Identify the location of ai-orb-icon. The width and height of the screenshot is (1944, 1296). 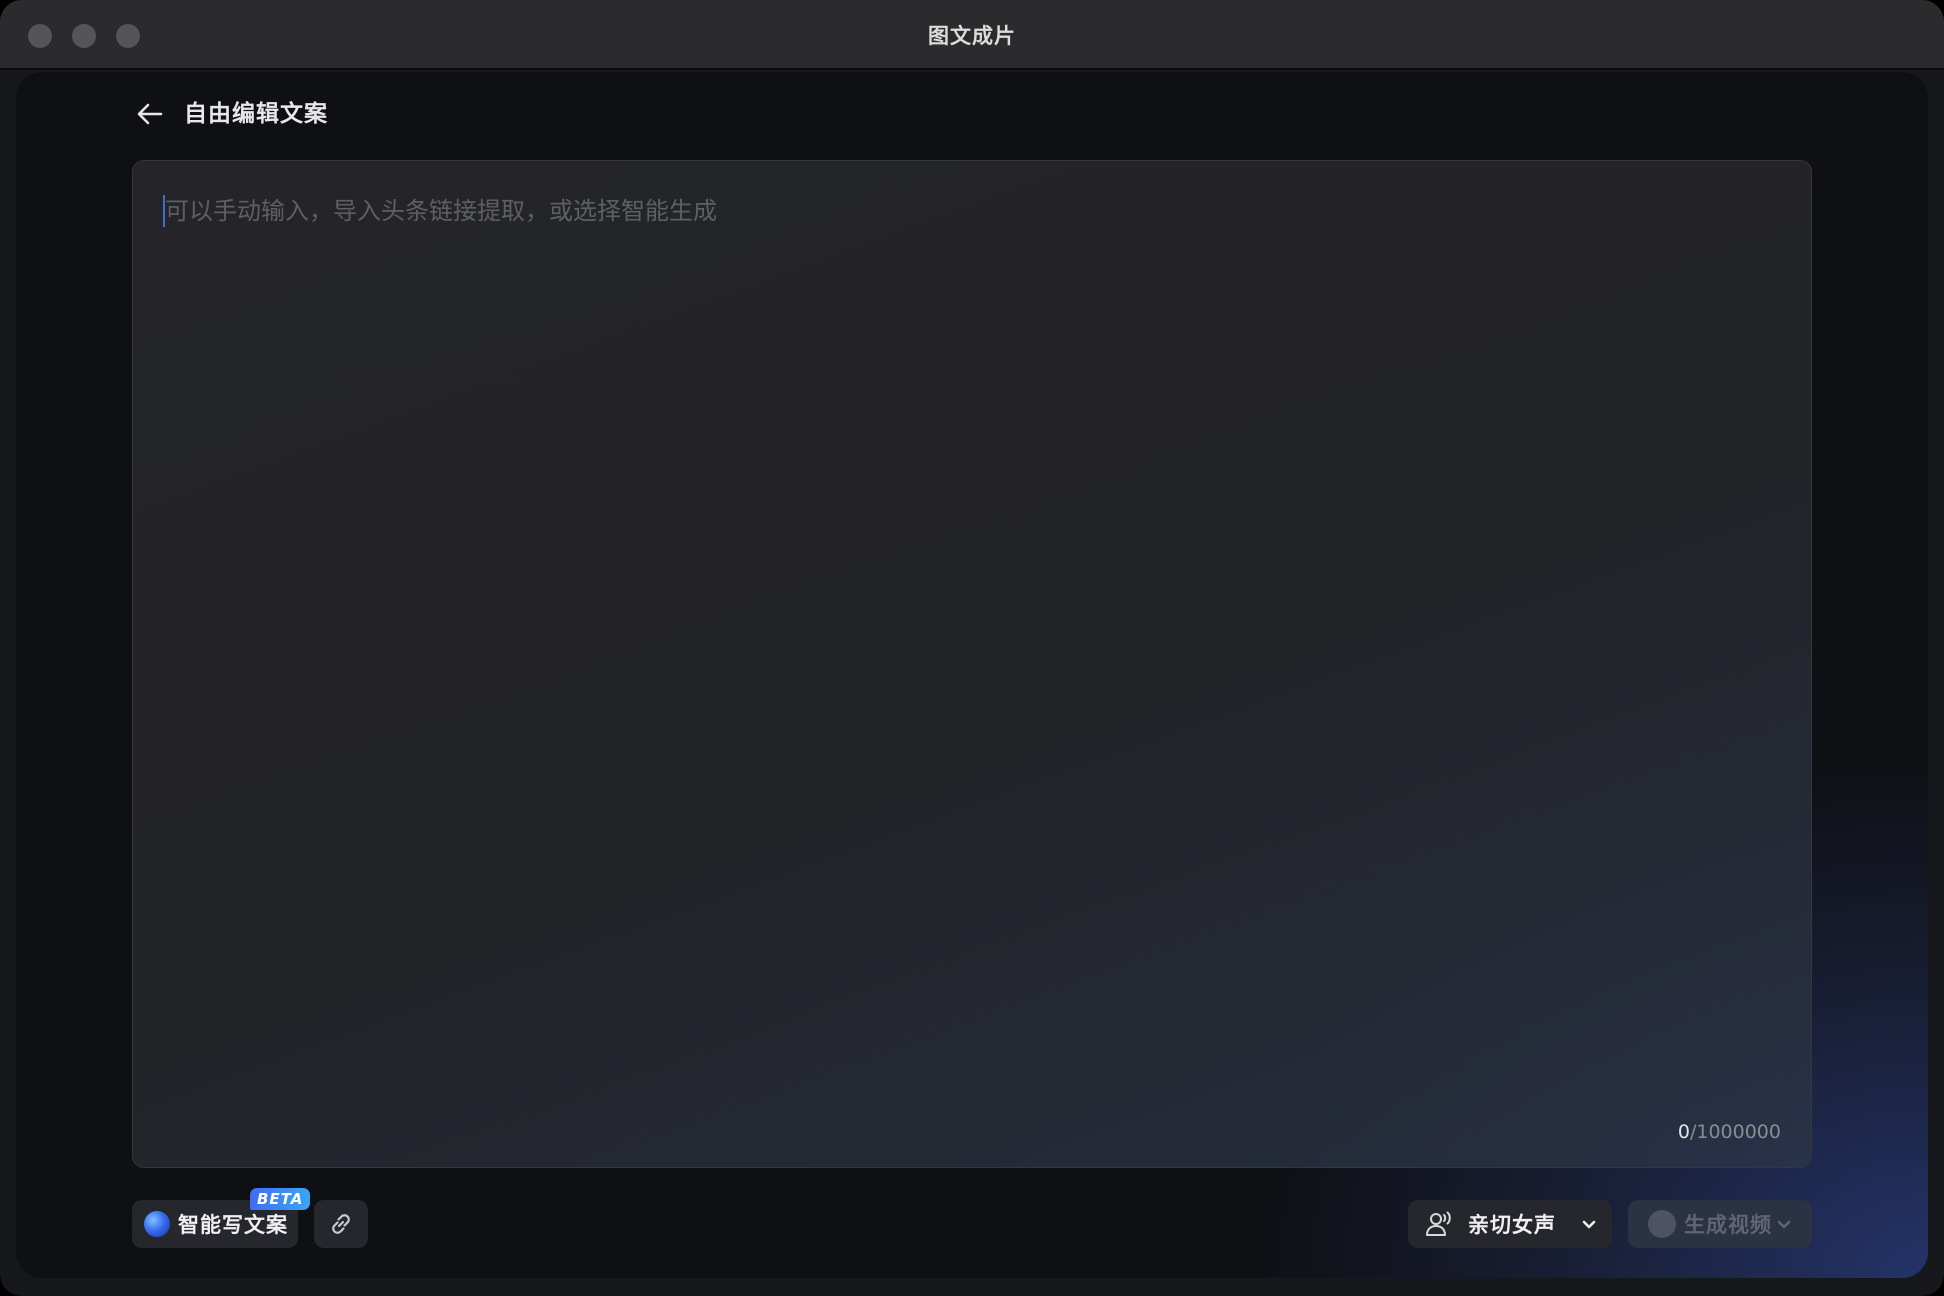
(157, 1224).